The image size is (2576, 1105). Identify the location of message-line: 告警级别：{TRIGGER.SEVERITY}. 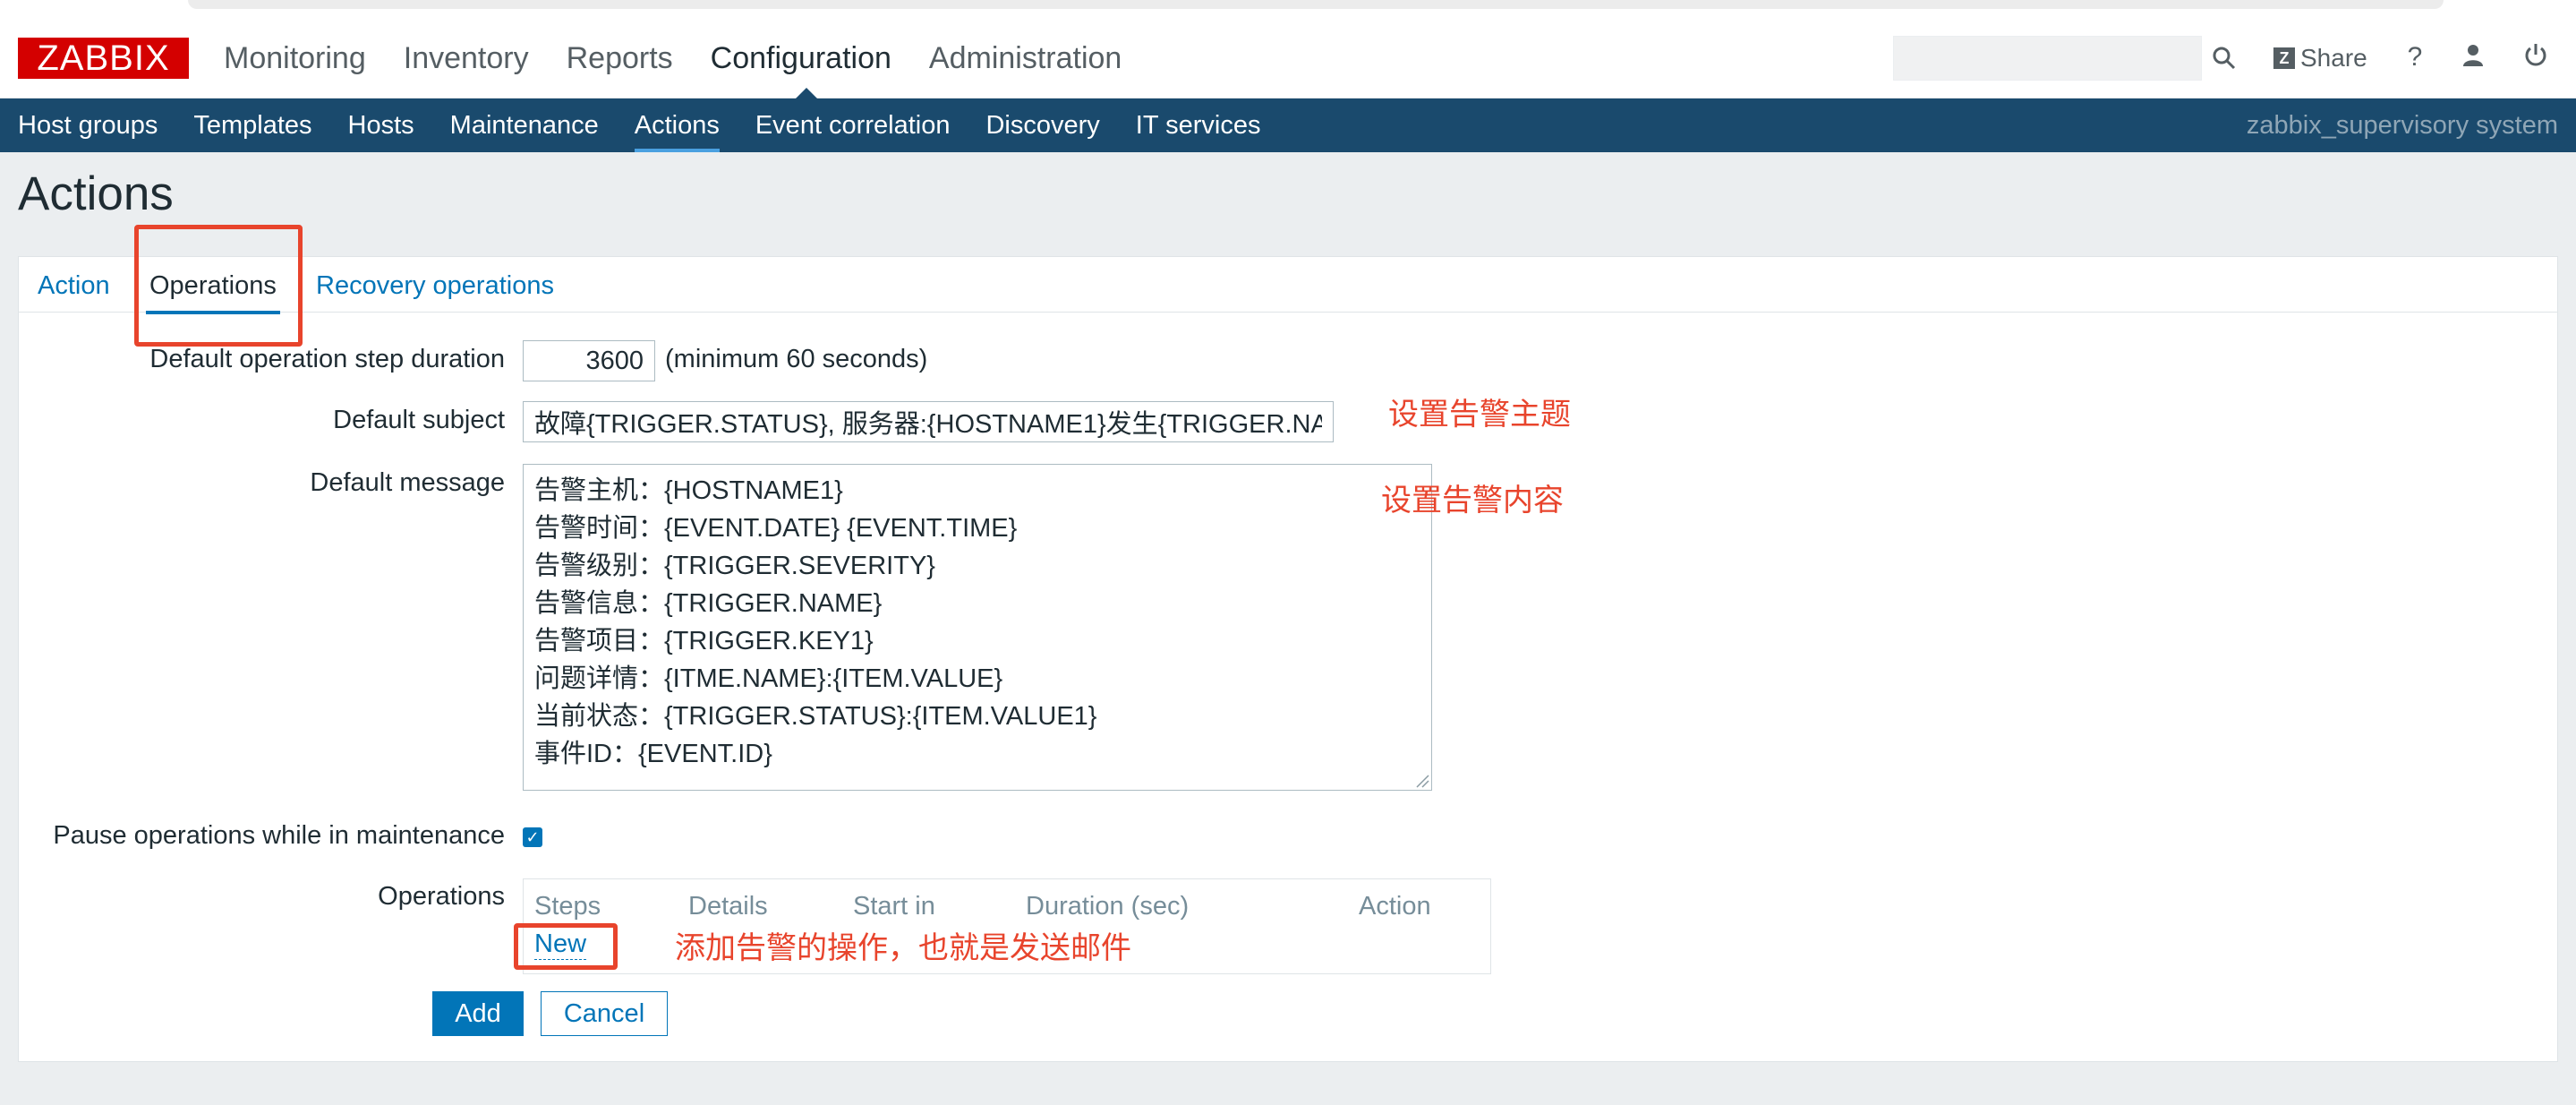
(734, 566).